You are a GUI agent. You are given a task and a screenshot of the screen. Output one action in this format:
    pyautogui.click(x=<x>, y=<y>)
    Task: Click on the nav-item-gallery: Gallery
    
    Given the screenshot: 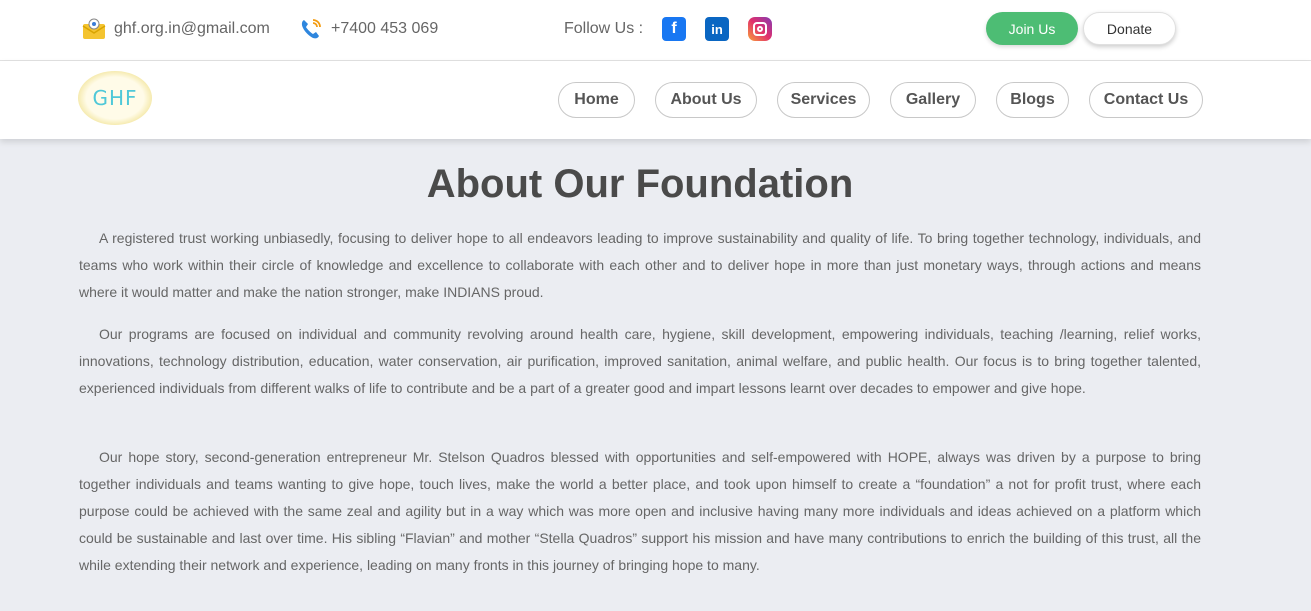 What is the action you would take?
    pyautogui.click(x=933, y=100)
    